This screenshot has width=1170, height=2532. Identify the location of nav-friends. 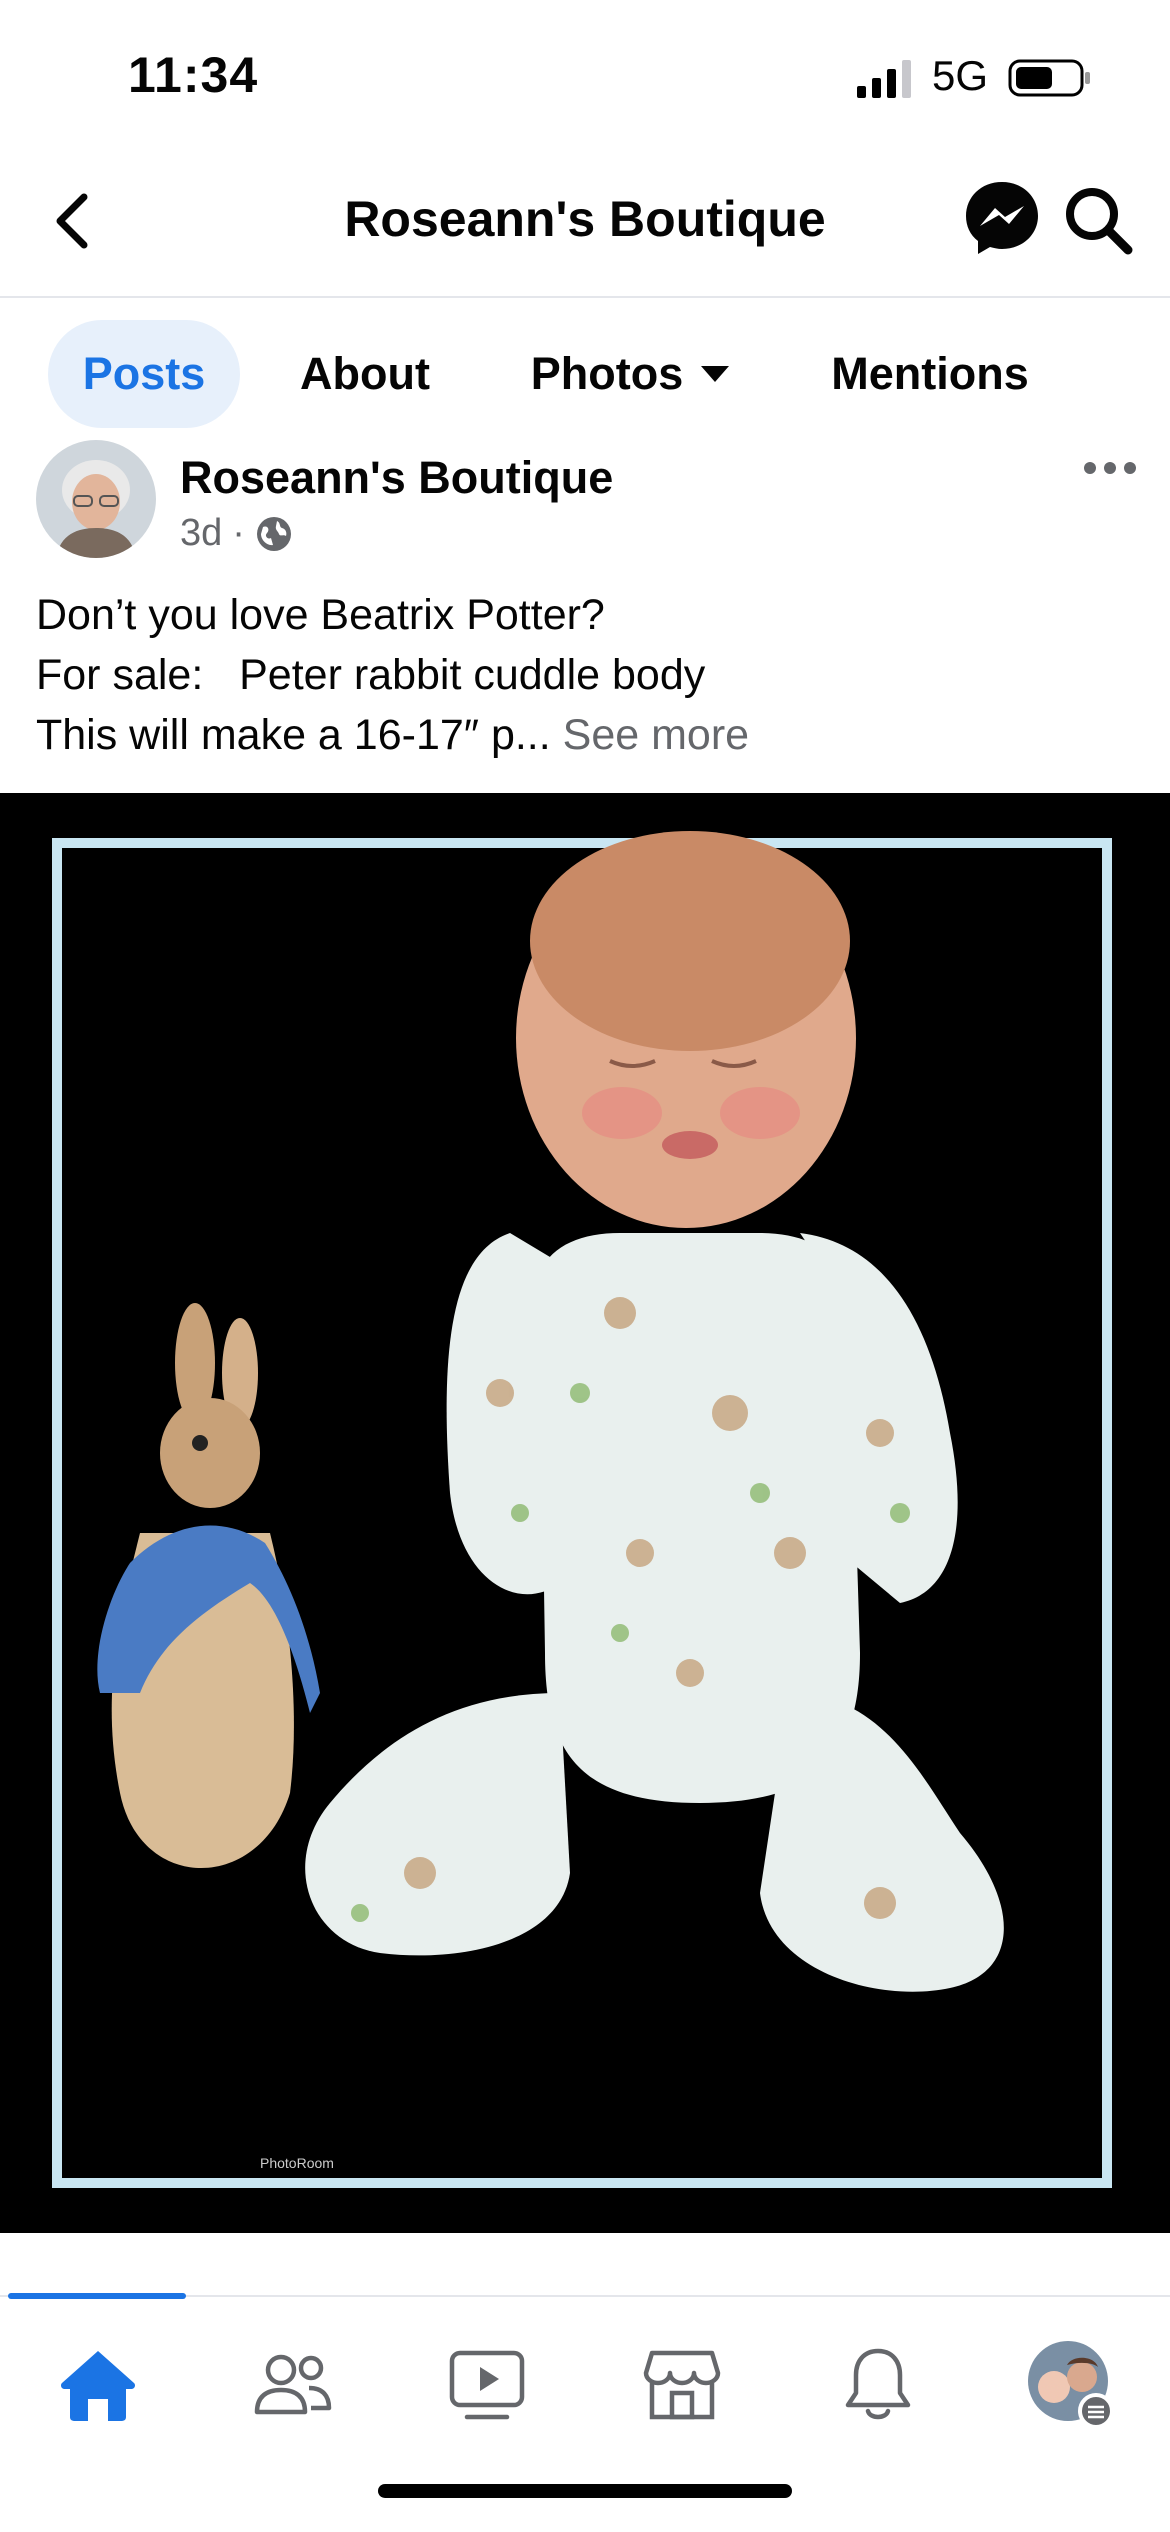
(293, 2385).